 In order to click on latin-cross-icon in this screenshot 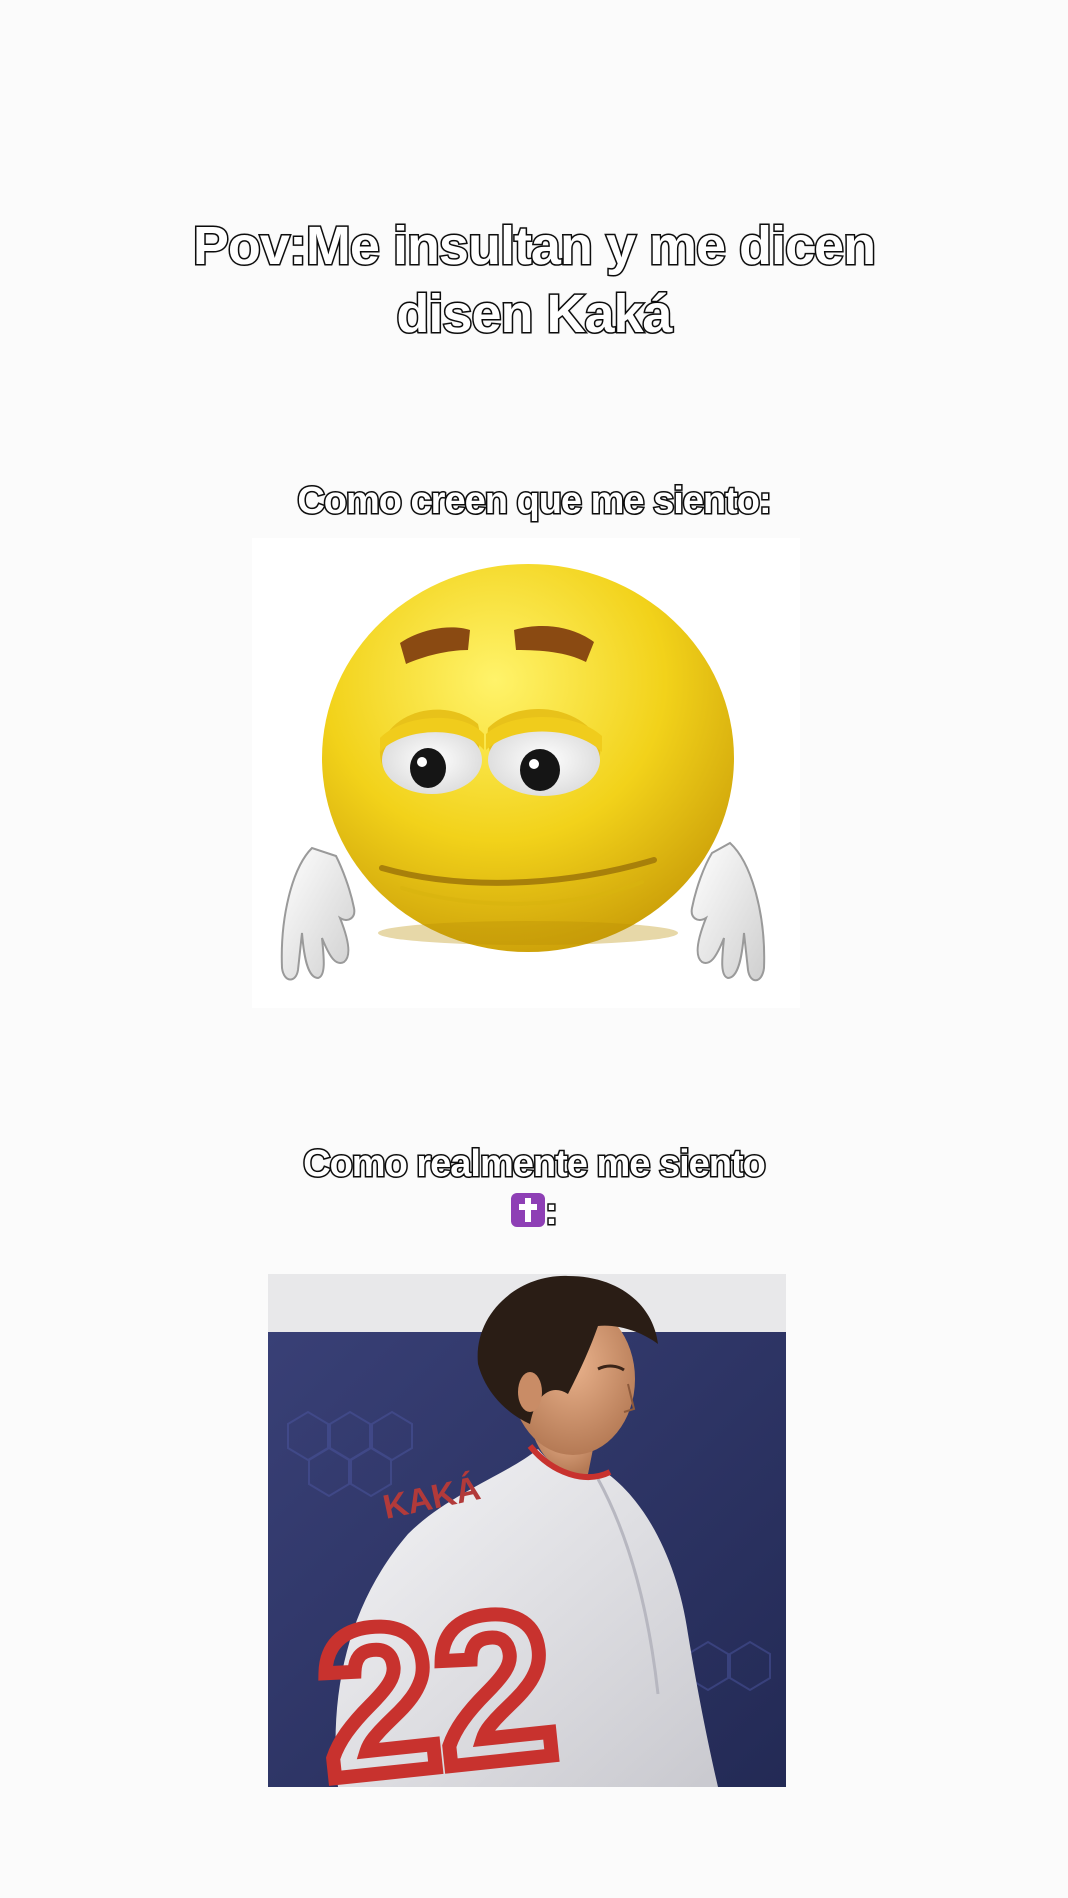, I will do `click(528, 1209)`.